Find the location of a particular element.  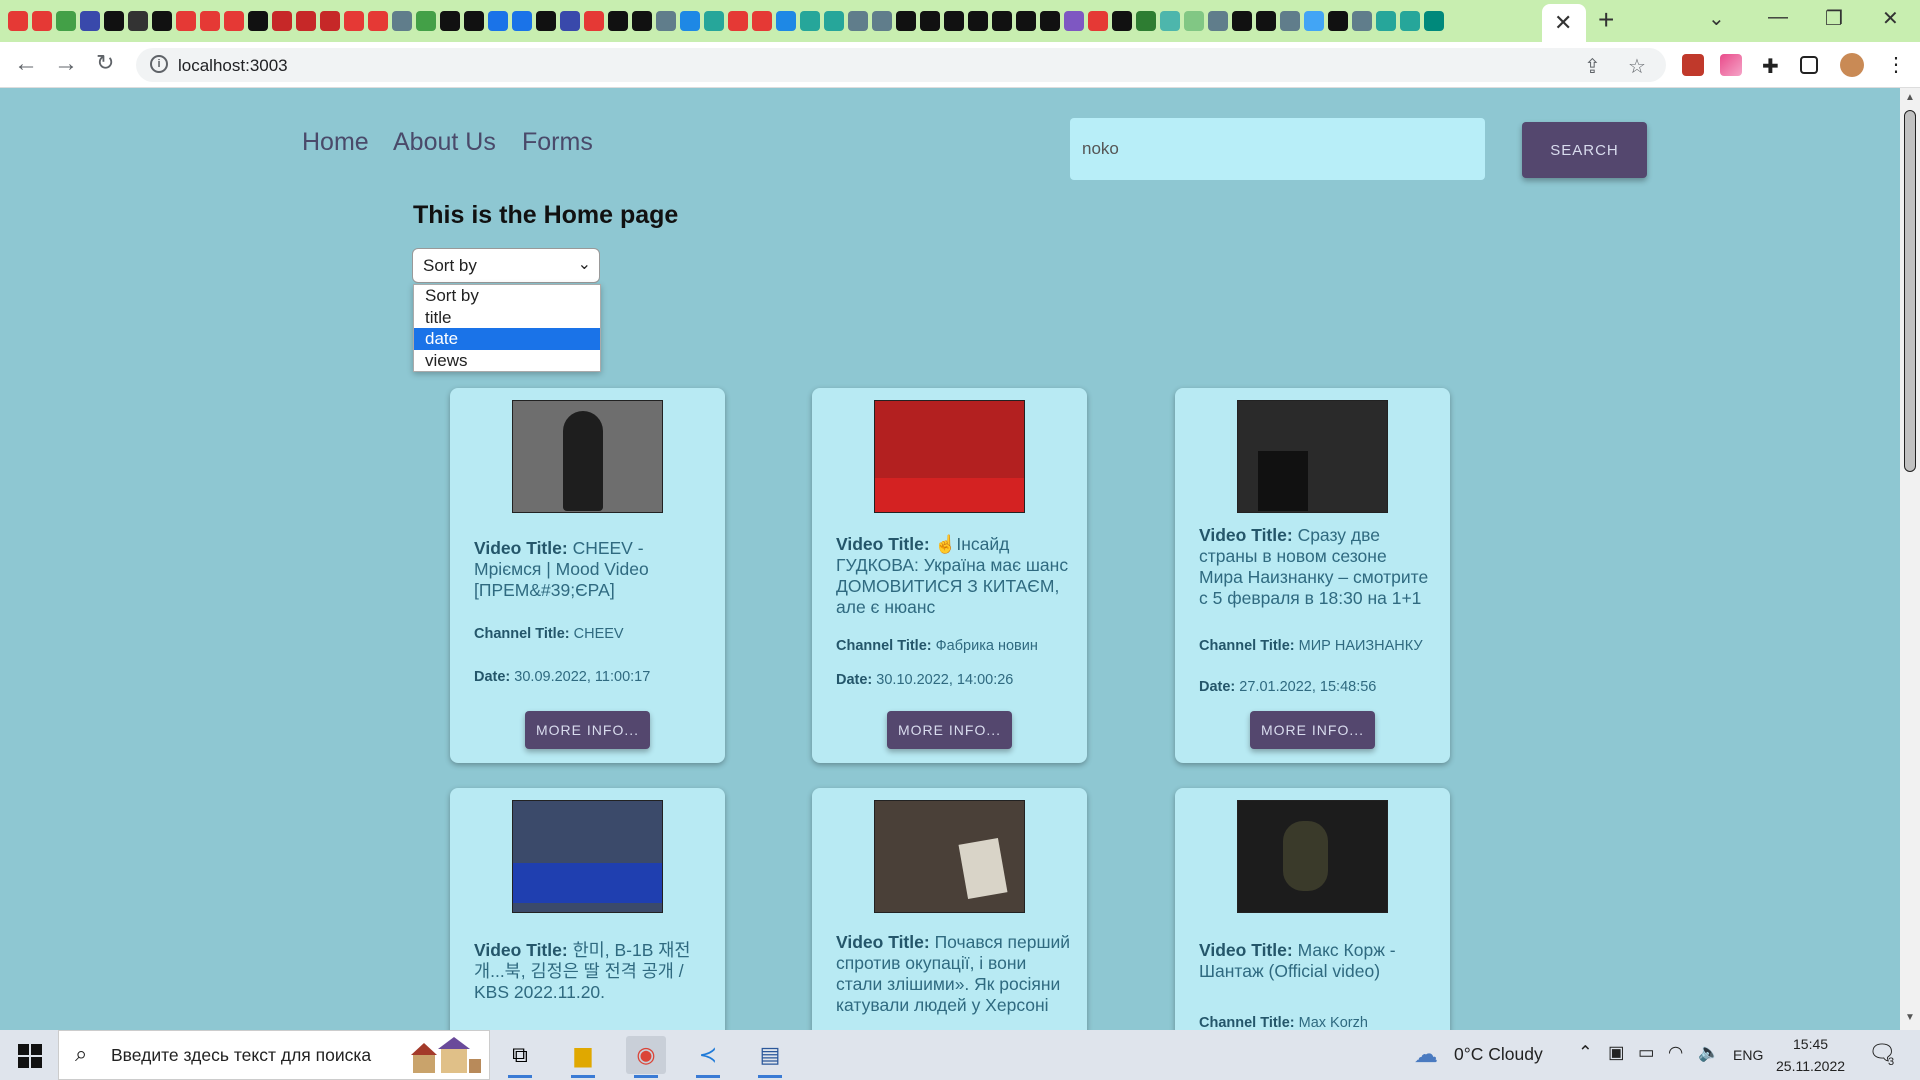

nav-link-about-us: About Us is located at coordinates (444, 142).